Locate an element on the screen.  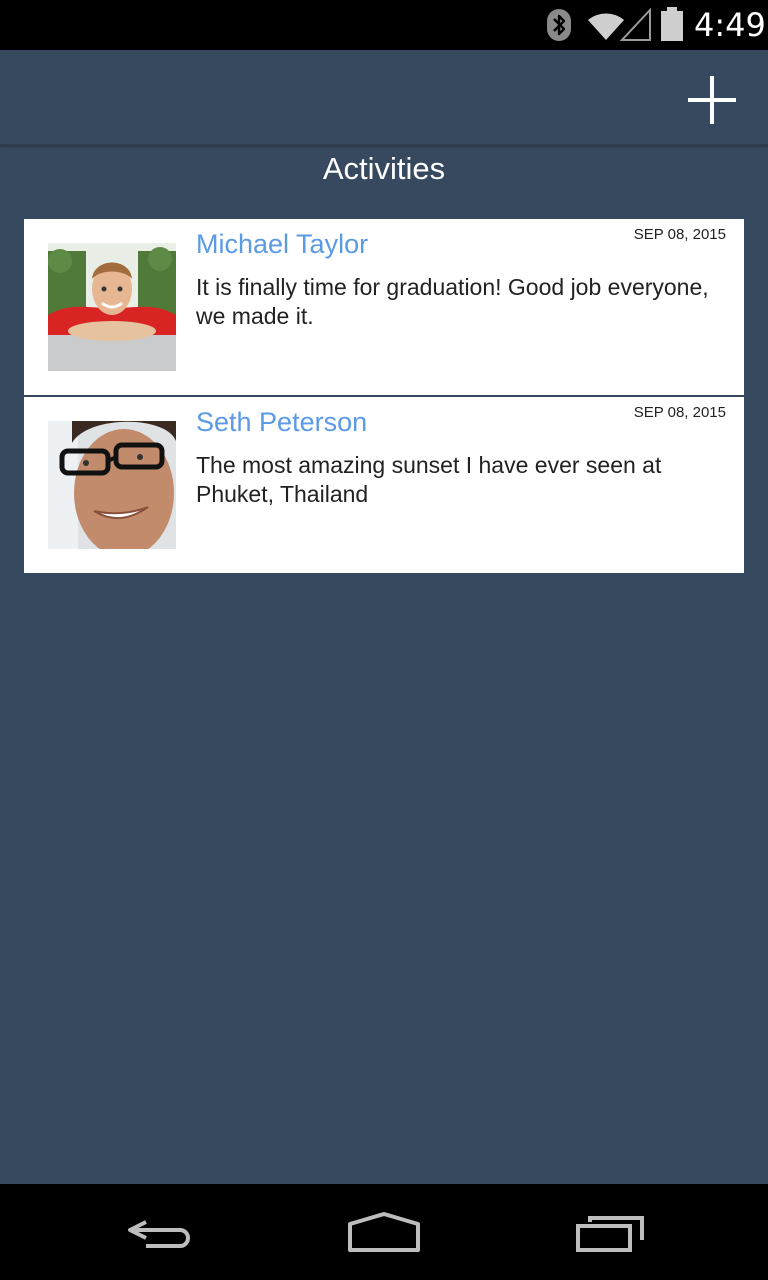
navigation-bar is located at coordinates (384, 1232).